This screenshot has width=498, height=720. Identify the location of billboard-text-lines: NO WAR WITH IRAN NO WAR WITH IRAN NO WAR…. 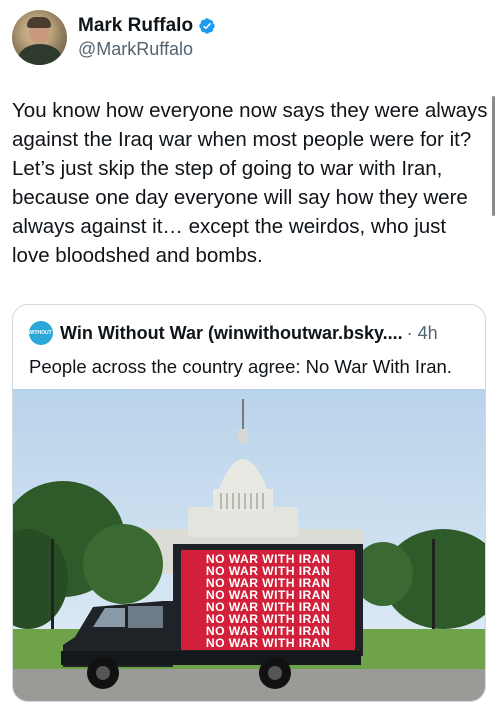
(268, 601).